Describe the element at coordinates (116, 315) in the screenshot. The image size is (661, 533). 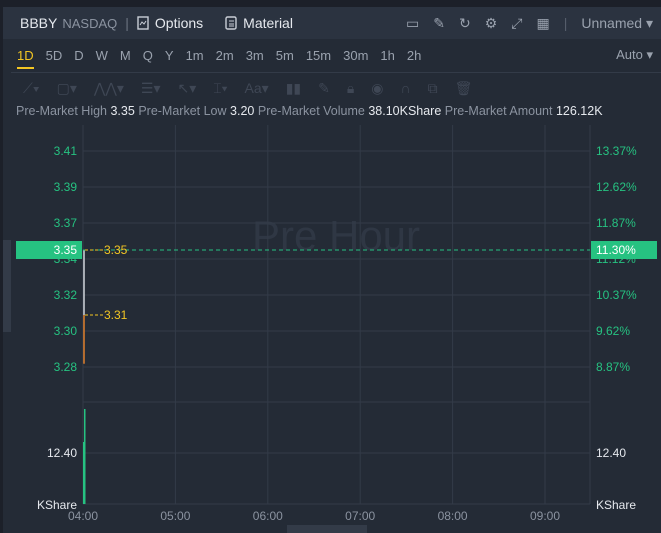
I see `price-label: 3.31` at that location.